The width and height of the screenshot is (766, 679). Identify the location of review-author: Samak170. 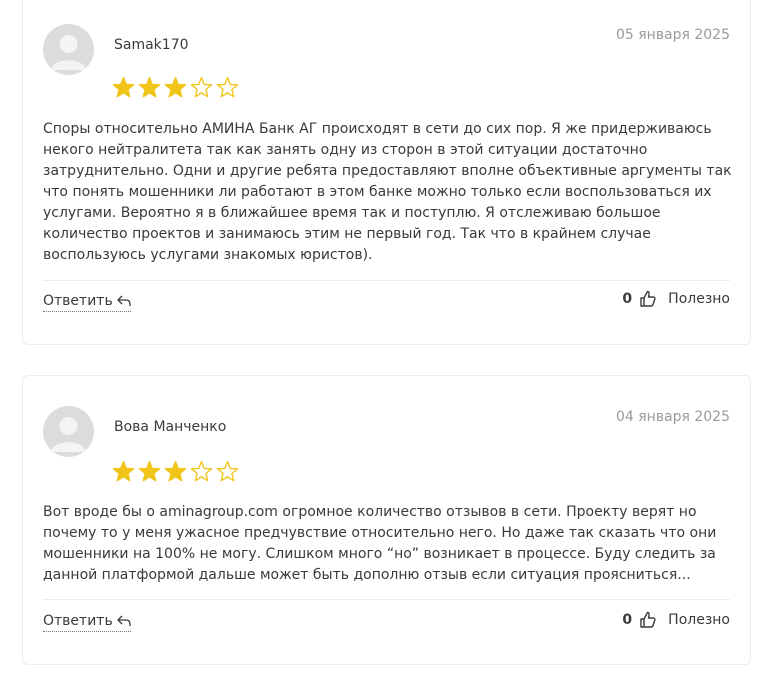
(151, 45).